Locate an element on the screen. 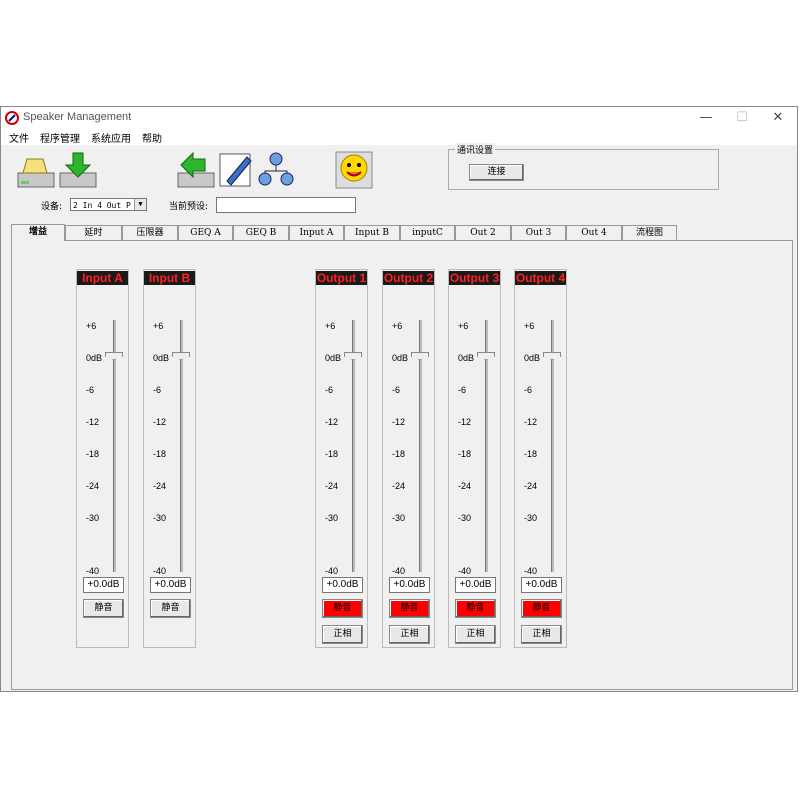 This screenshot has width=800, height=800. preset-field is located at coordinates (286, 205).